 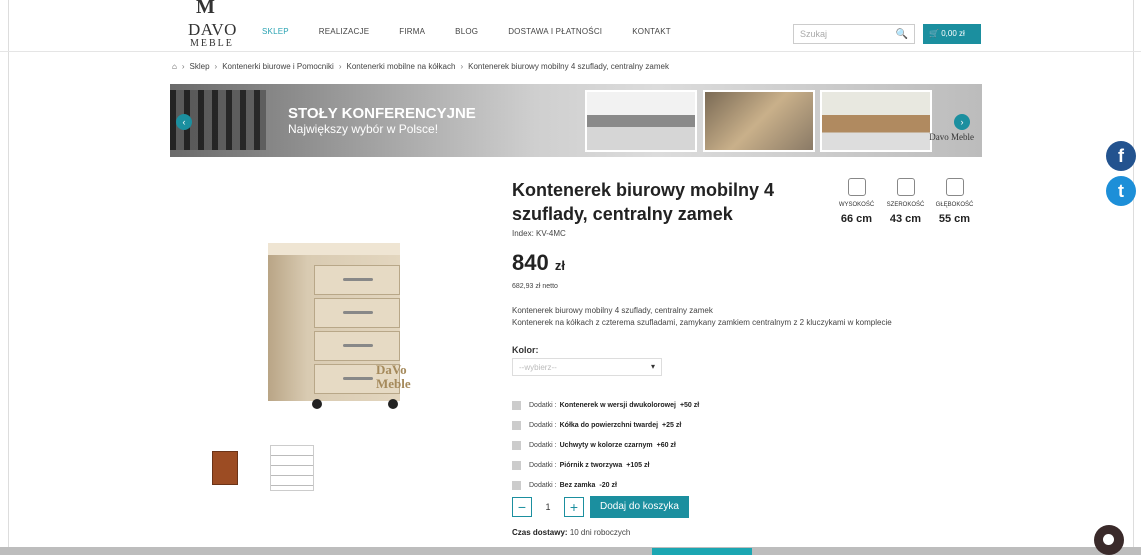 I want to click on dimension-width: SZEROKOŚĆ 43 cm, so click(x=905, y=201).